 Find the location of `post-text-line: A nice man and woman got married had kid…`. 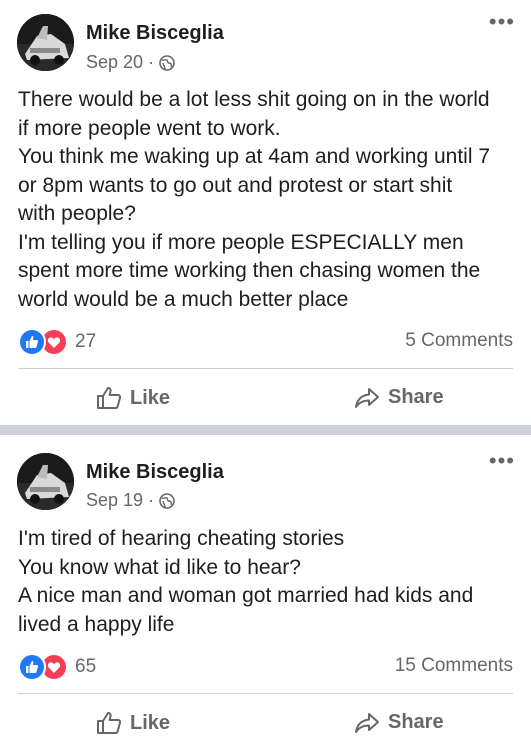

post-text-line: A nice man and woman got married had kid… is located at coordinates (246, 595).